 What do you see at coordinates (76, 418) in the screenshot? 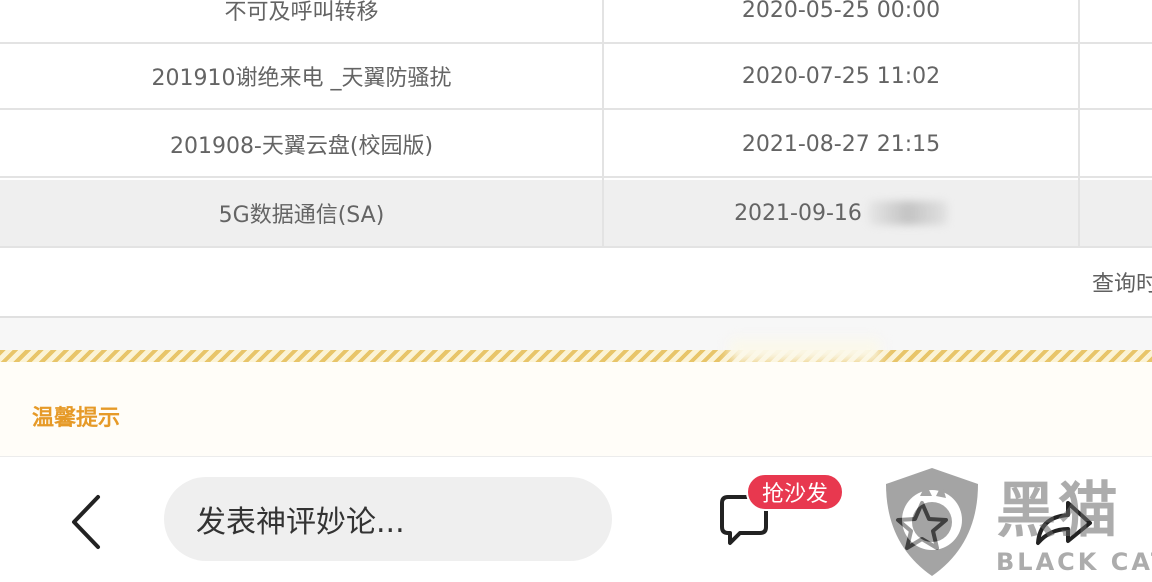
I see `tips-title: 温馨提示` at bounding box center [76, 418].